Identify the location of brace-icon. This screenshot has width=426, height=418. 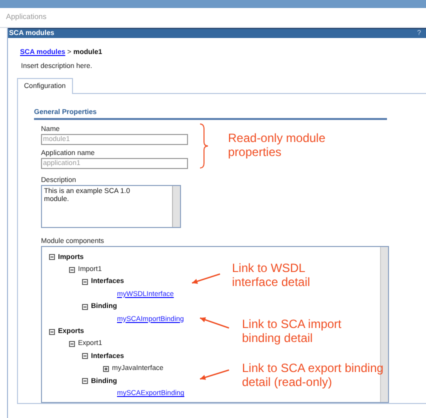
(204, 146).